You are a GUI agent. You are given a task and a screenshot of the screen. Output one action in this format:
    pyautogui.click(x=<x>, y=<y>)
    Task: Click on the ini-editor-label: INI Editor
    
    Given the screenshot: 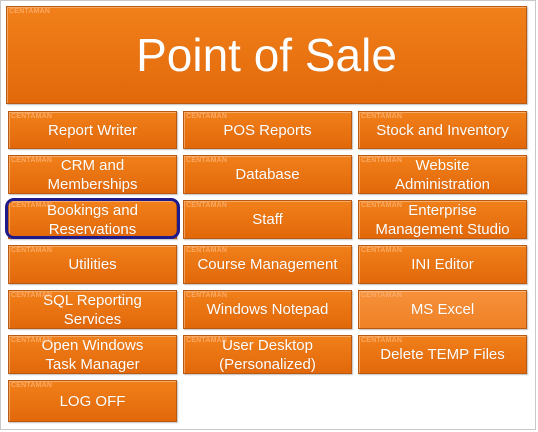 What is the action you would take?
    pyautogui.click(x=442, y=264)
    